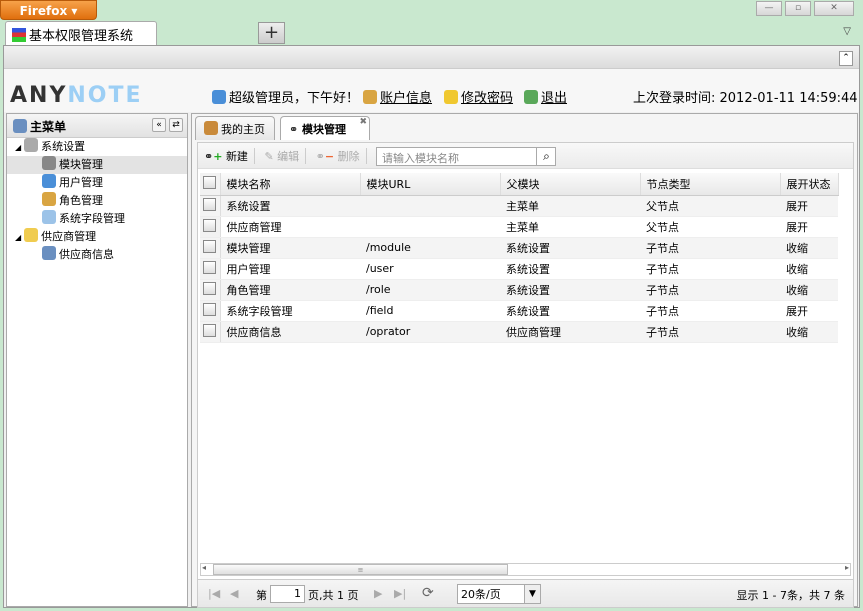 This screenshot has width=863, height=611. I want to click on close-tab-icon: ✖, so click(363, 122).